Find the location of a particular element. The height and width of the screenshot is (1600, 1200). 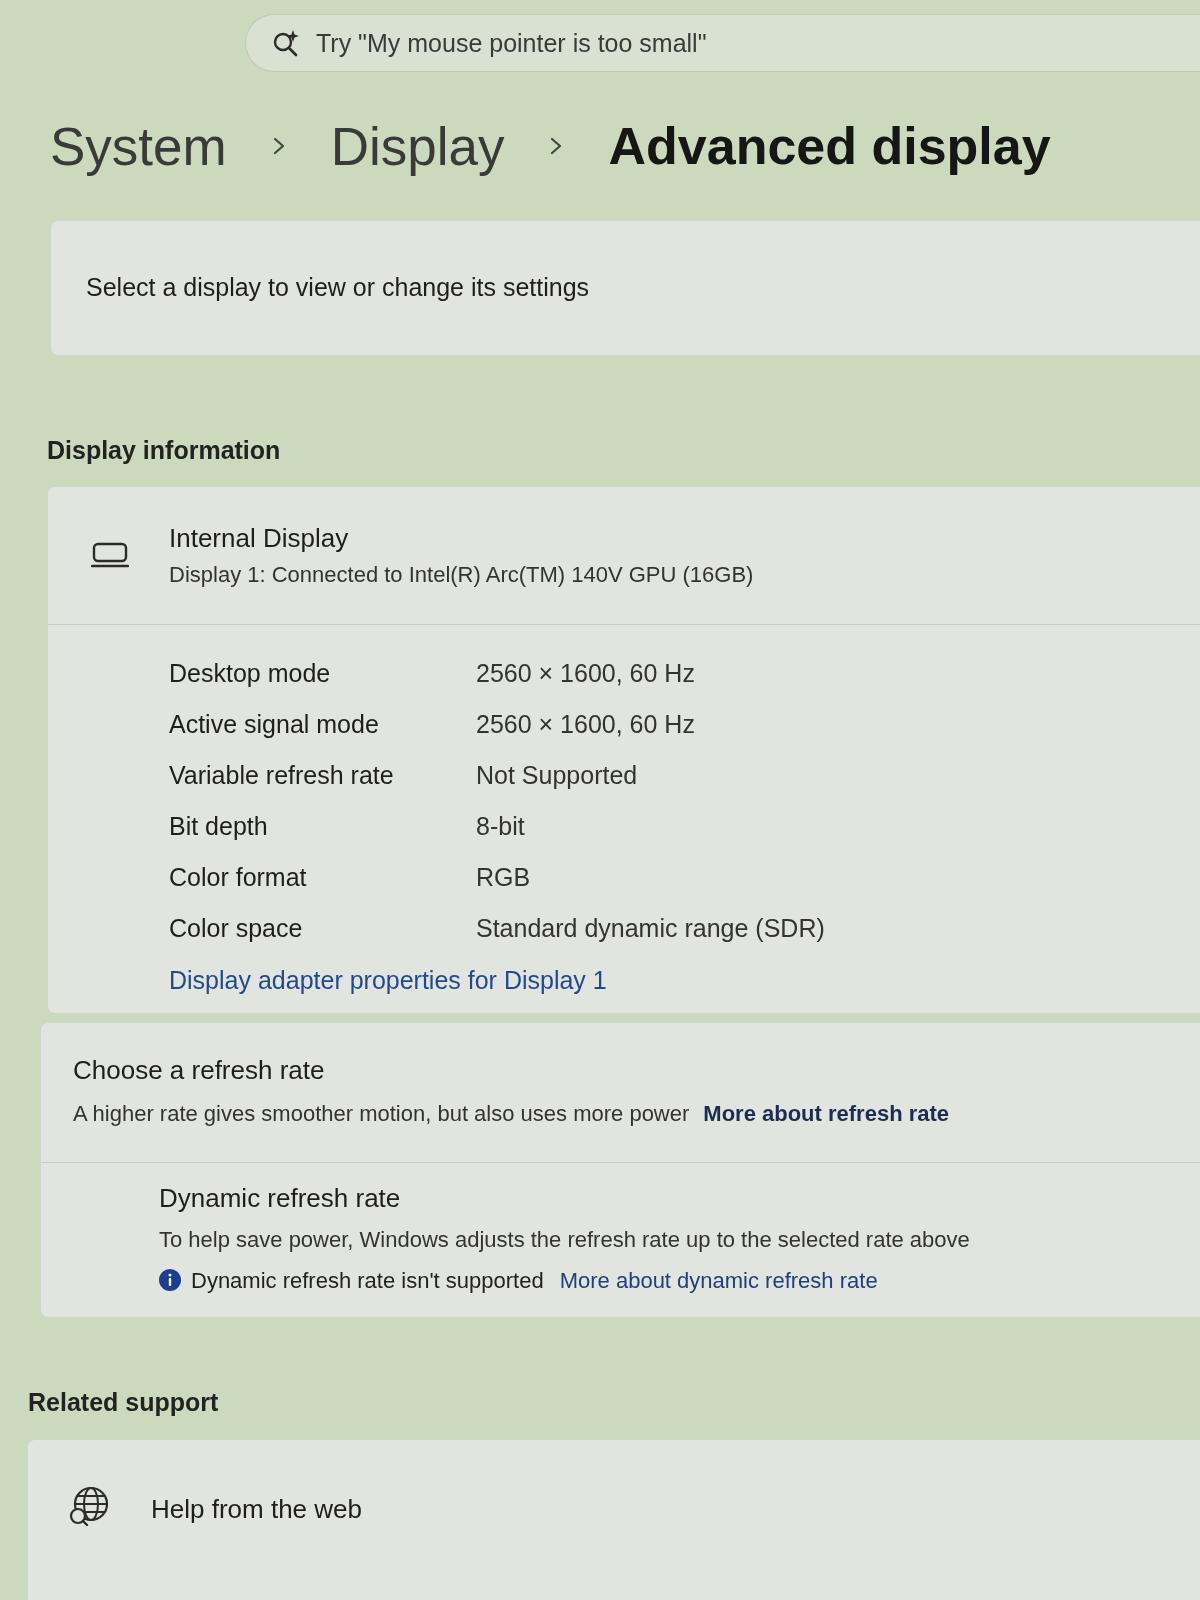

refresh-rate-description: A higher rate gives smoother motion, but also uses more power is located at coordinates (381, 1113).